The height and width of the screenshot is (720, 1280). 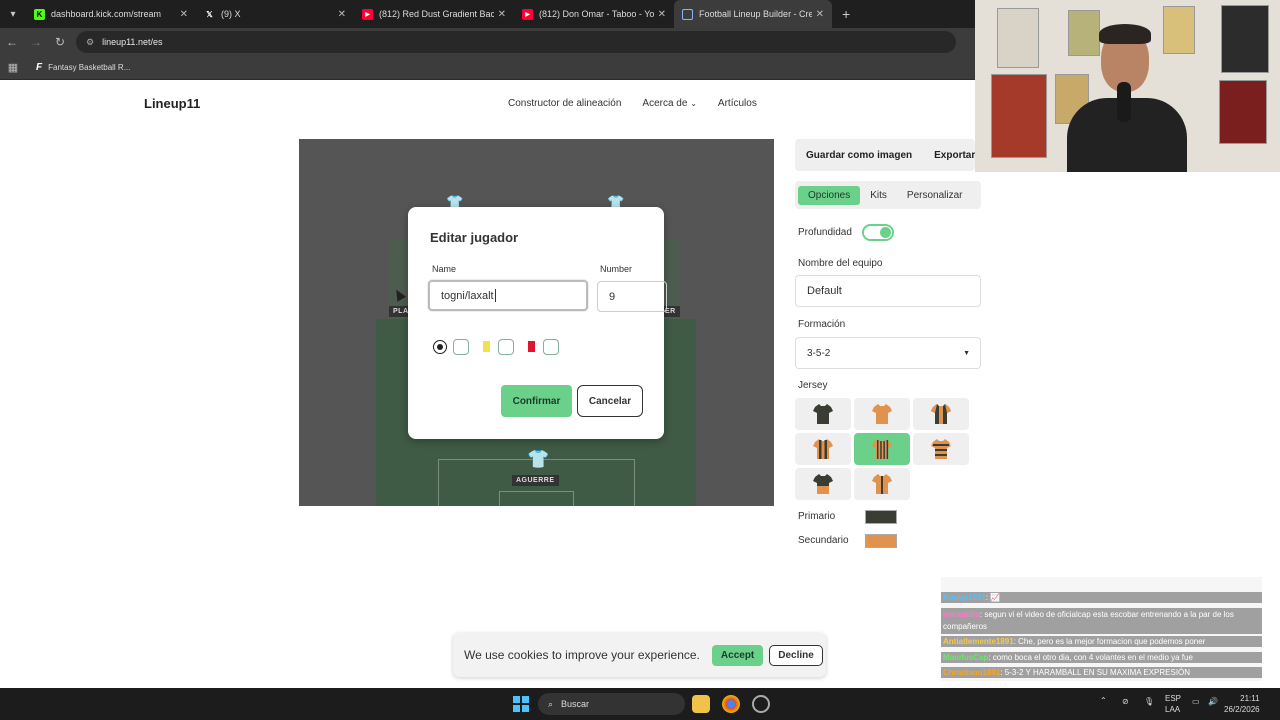 What do you see at coordinates (687, 14) in the screenshot?
I see `lineup-icon` at bounding box center [687, 14].